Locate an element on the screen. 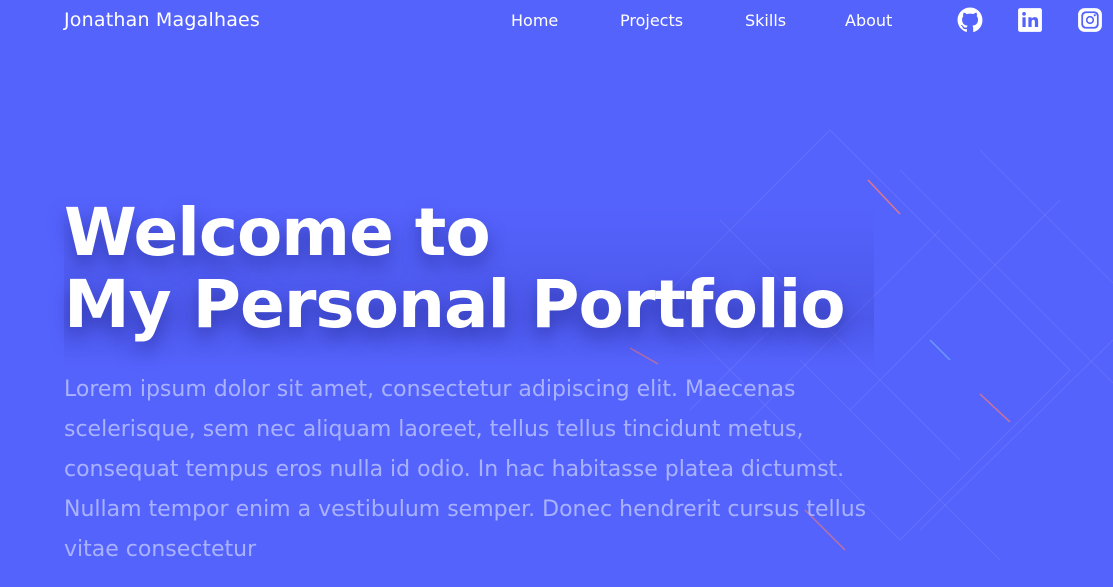  linkedin-icon is located at coordinates (1030, 20).